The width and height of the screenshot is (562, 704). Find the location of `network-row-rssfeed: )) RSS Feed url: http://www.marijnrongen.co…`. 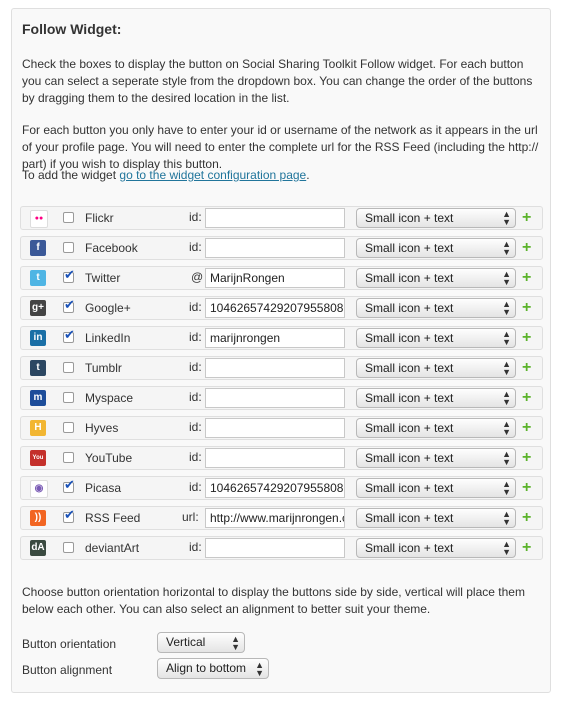

network-row-rssfeed: )) RSS Feed url: http://www.marijnrongen.co… is located at coordinates (281, 518).